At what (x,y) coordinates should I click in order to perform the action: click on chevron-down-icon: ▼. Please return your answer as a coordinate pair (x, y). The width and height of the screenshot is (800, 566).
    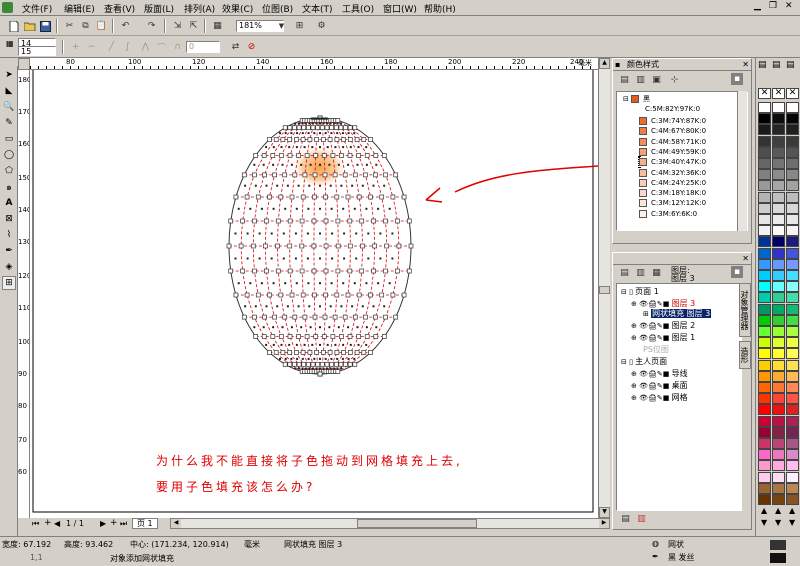
    Looking at the image, I should click on (281, 26).